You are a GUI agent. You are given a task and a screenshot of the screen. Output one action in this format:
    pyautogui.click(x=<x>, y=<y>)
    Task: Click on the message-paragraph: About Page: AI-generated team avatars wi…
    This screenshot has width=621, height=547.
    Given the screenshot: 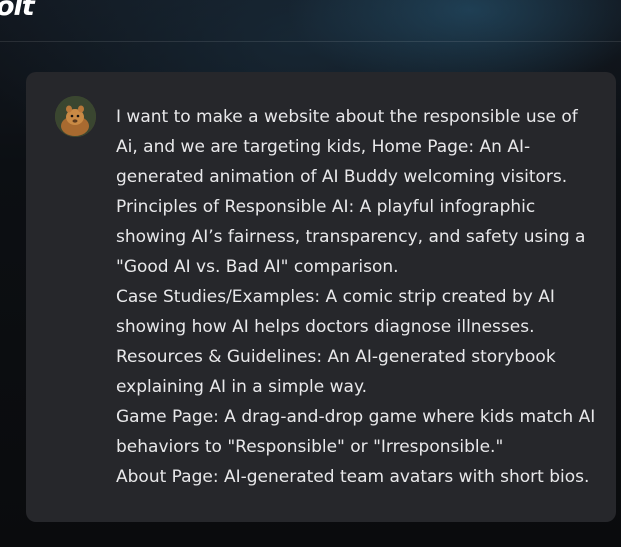 What is the action you would take?
    pyautogui.click(x=353, y=477)
    